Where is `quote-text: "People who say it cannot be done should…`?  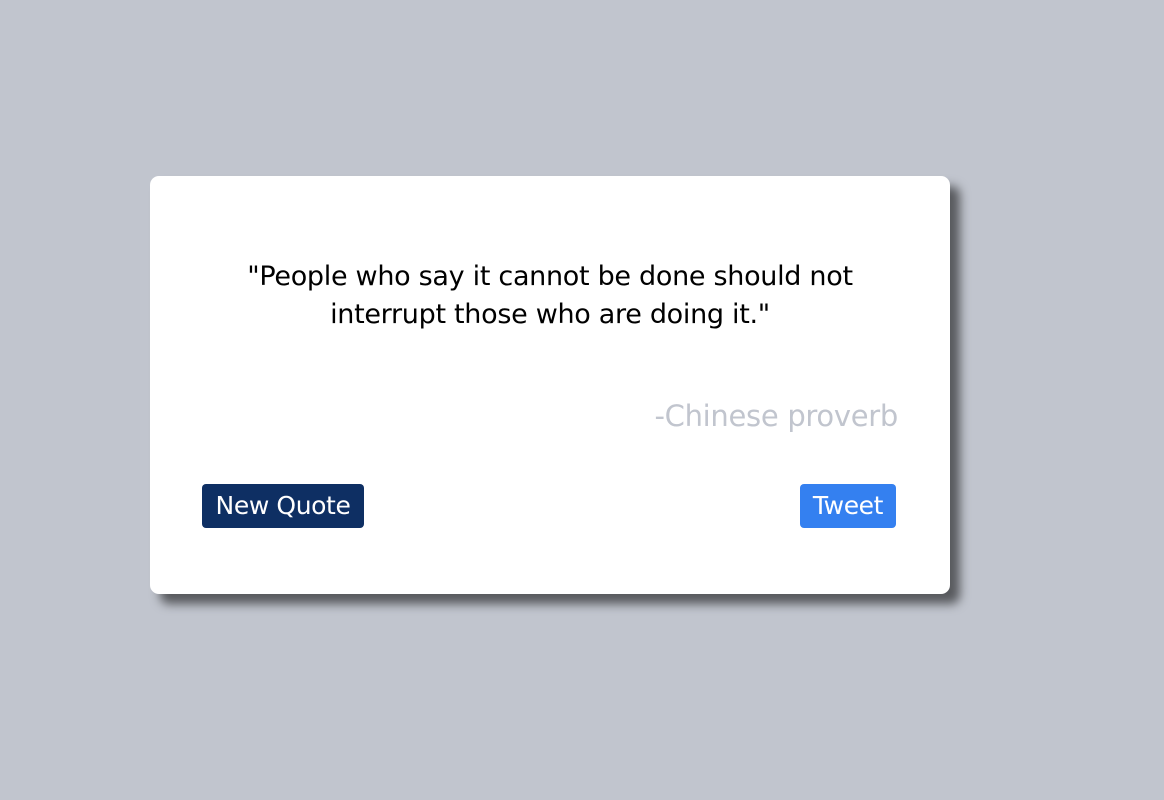 quote-text: "People who say it cannot be done should… is located at coordinates (550, 295).